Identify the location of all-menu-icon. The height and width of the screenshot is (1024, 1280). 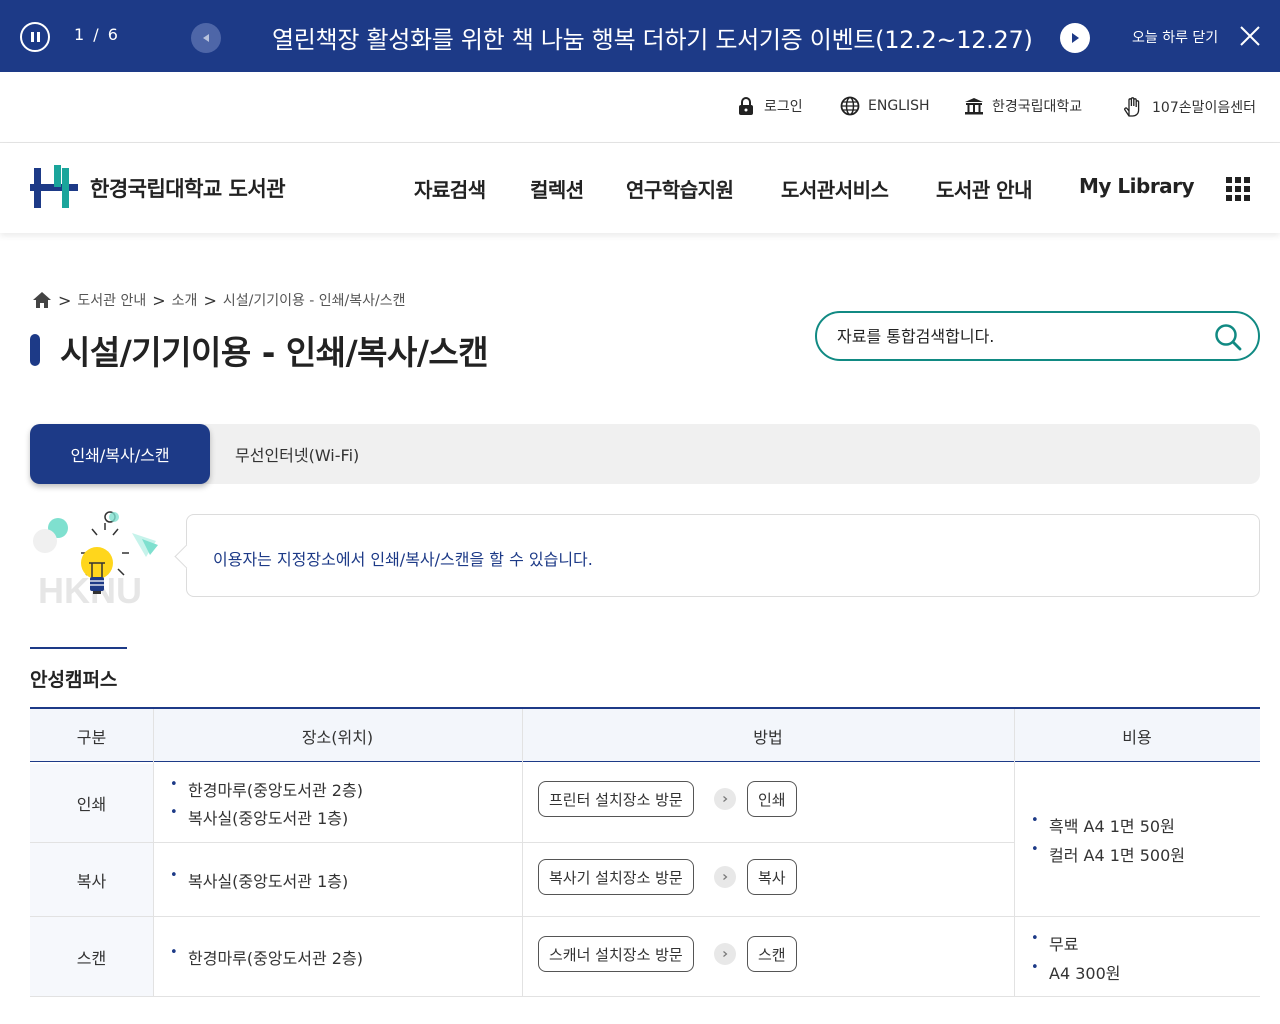
(1238, 189).